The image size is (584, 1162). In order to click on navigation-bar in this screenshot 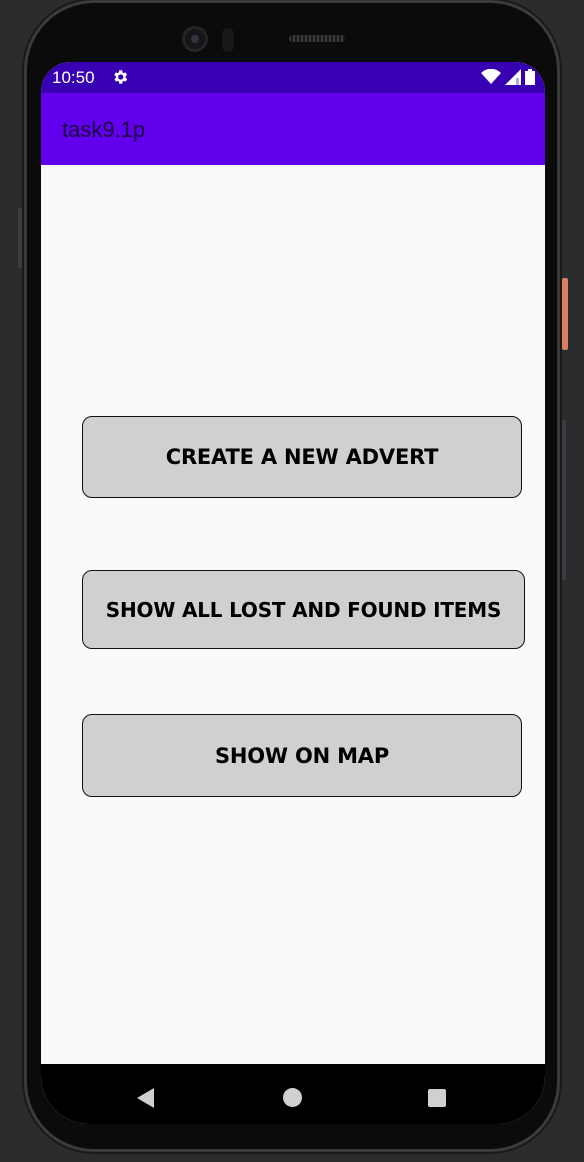, I will do `click(293, 1094)`.